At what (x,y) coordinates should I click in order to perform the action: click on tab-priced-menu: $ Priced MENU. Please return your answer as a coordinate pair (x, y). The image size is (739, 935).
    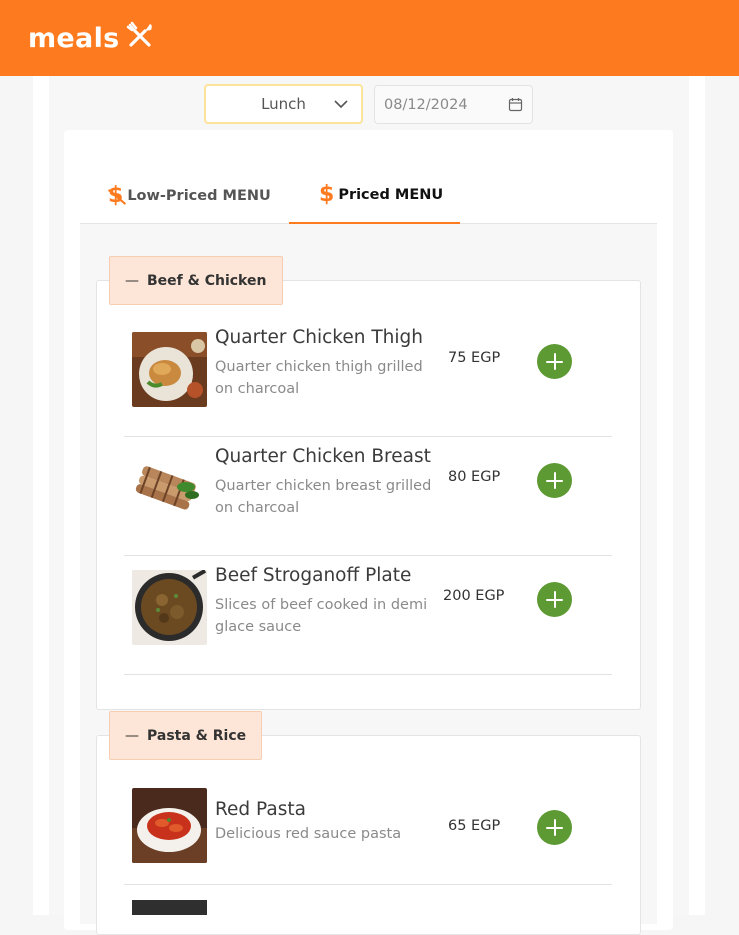
    Looking at the image, I should click on (374, 195).